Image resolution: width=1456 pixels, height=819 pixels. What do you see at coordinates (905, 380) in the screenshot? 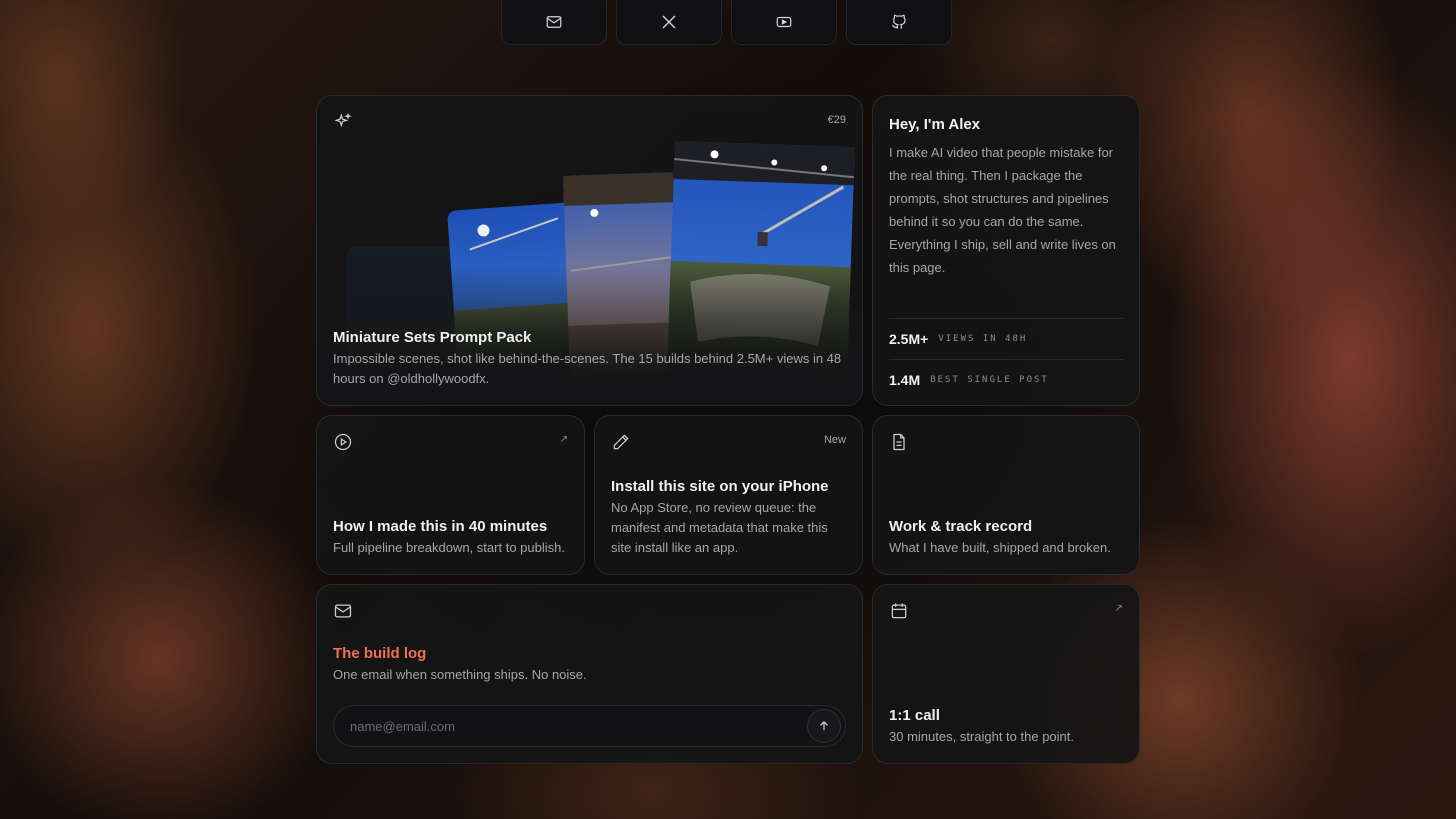
I see `stat-value: 1.4M` at bounding box center [905, 380].